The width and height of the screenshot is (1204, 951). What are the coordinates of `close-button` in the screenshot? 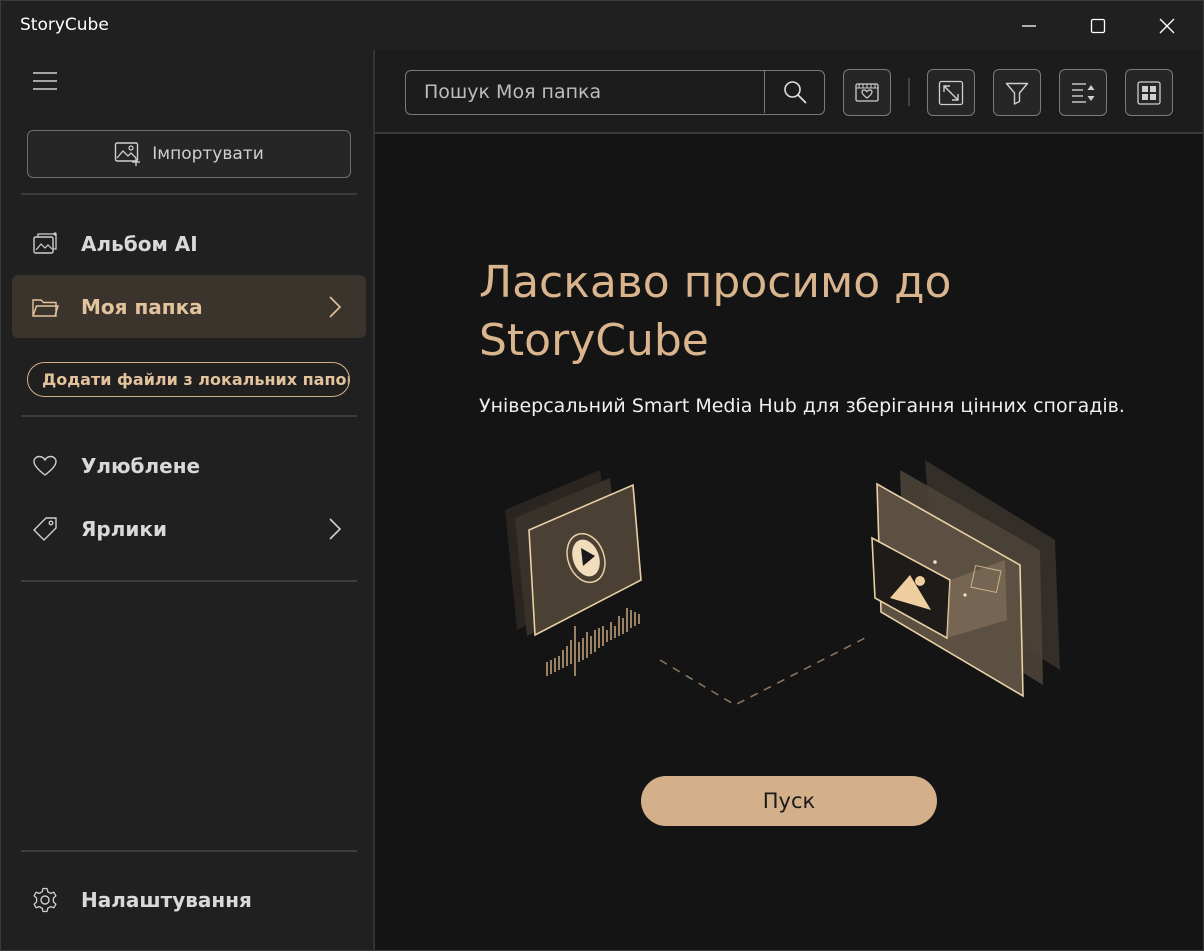 It's located at (1167, 25).